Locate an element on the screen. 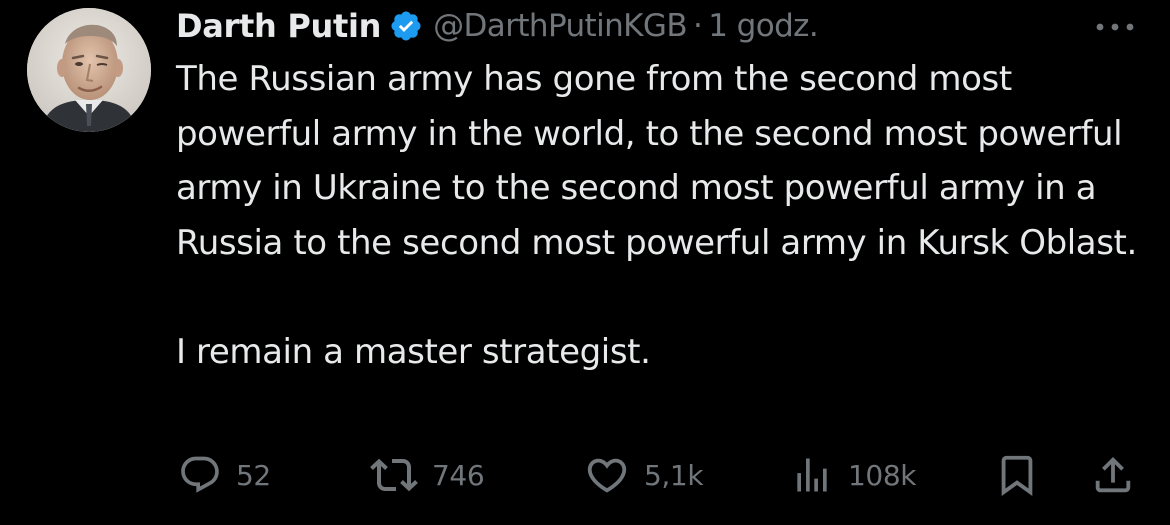 The image size is (1170, 525). reply-button: 52 is located at coordinates (224, 475).